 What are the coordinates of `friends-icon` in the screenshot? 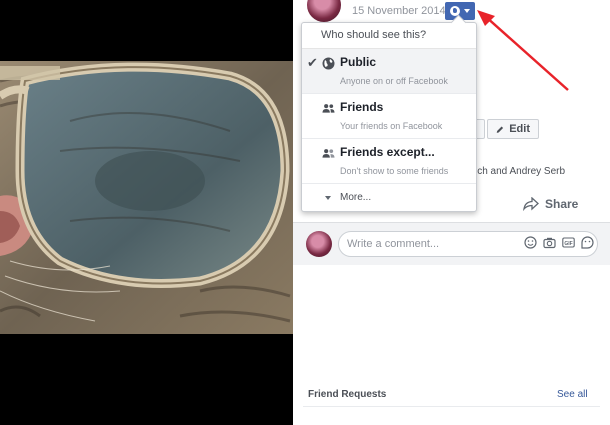 It's located at (328, 108).